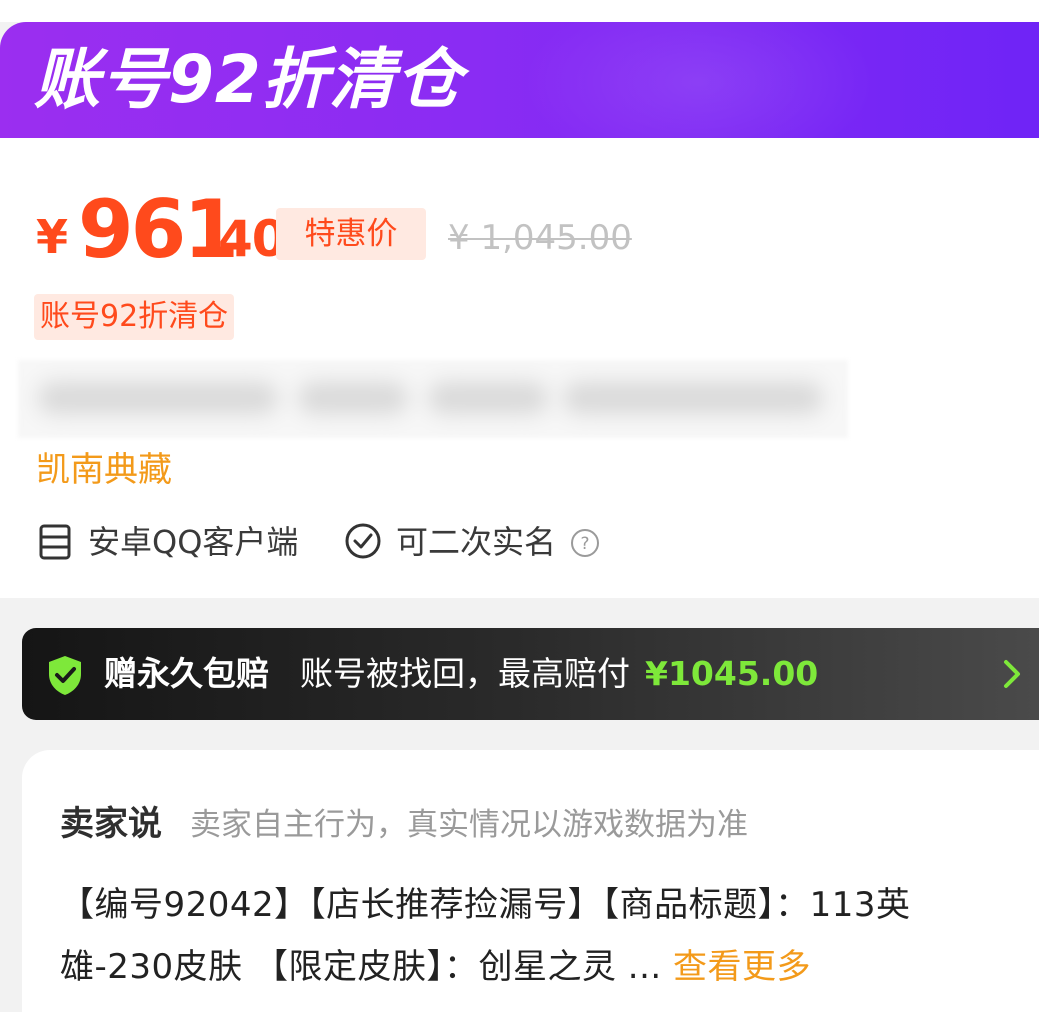 This screenshot has width=1039, height=1012. Describe the element at coordinates (476, 542) in the screenshot. I see `realname-label: 可二次实名` at that location.